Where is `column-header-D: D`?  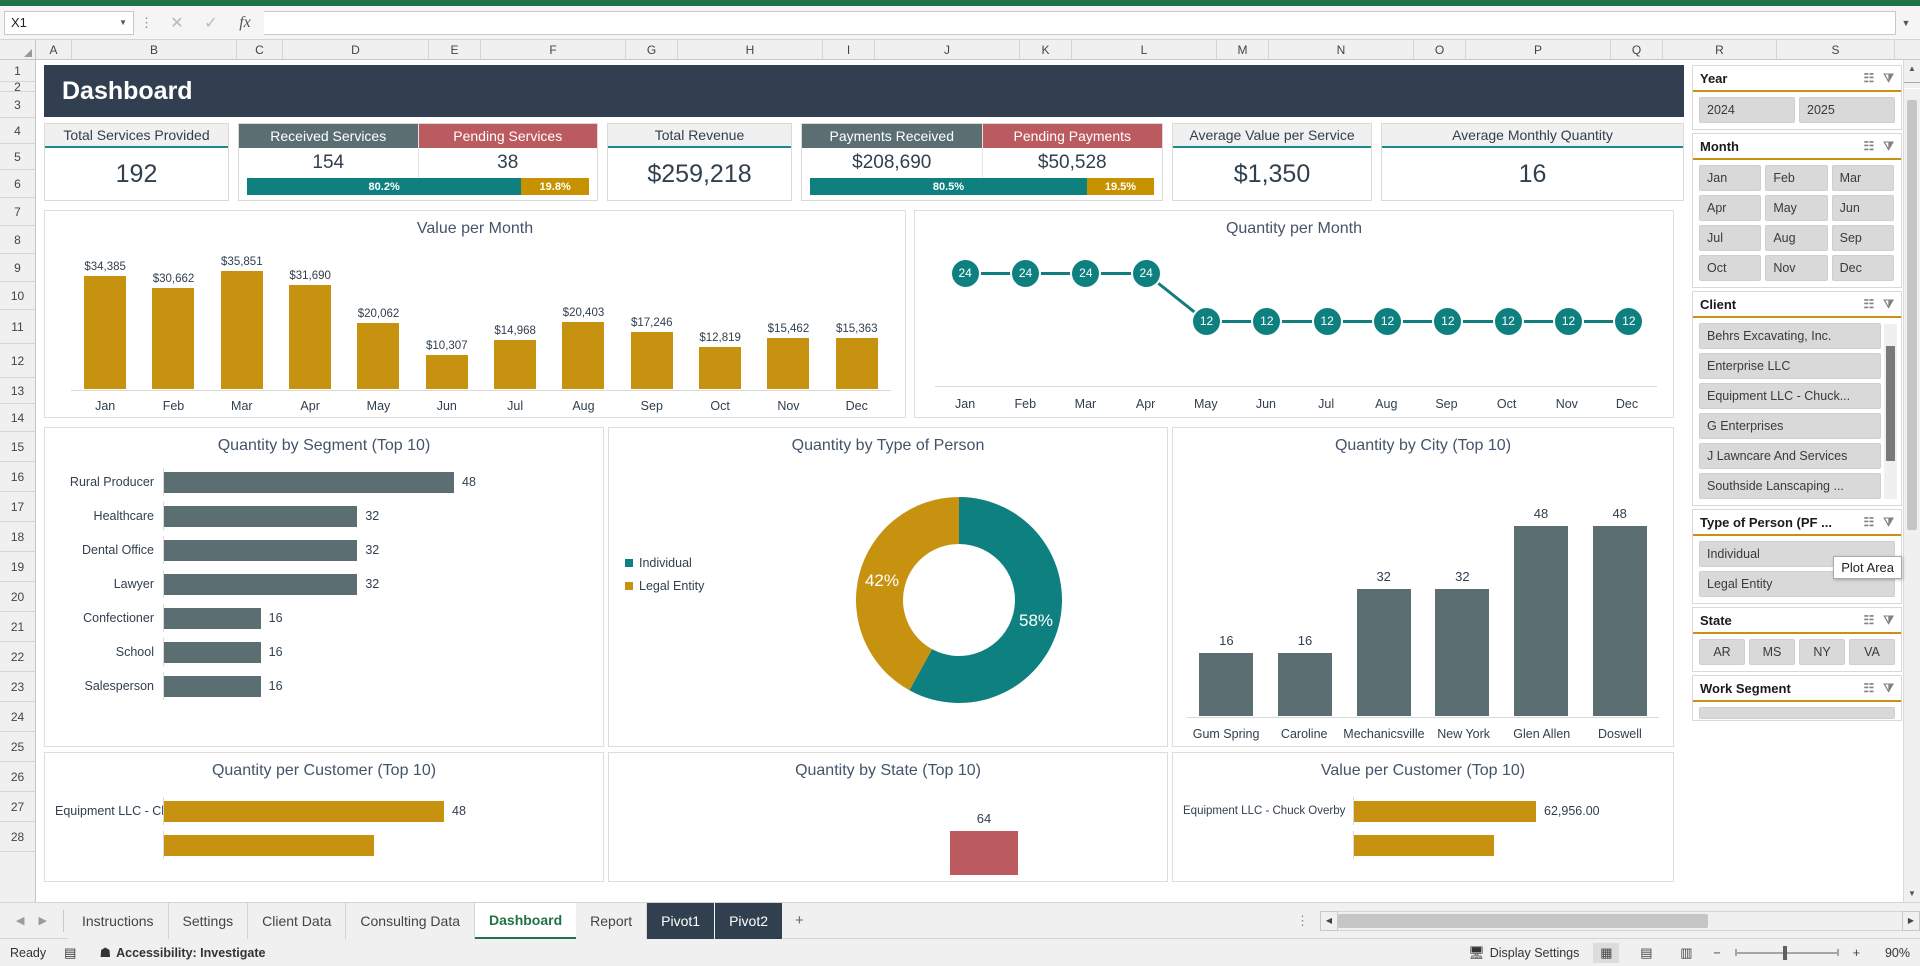 column-header-D: D is located at coordinates (356, 49).